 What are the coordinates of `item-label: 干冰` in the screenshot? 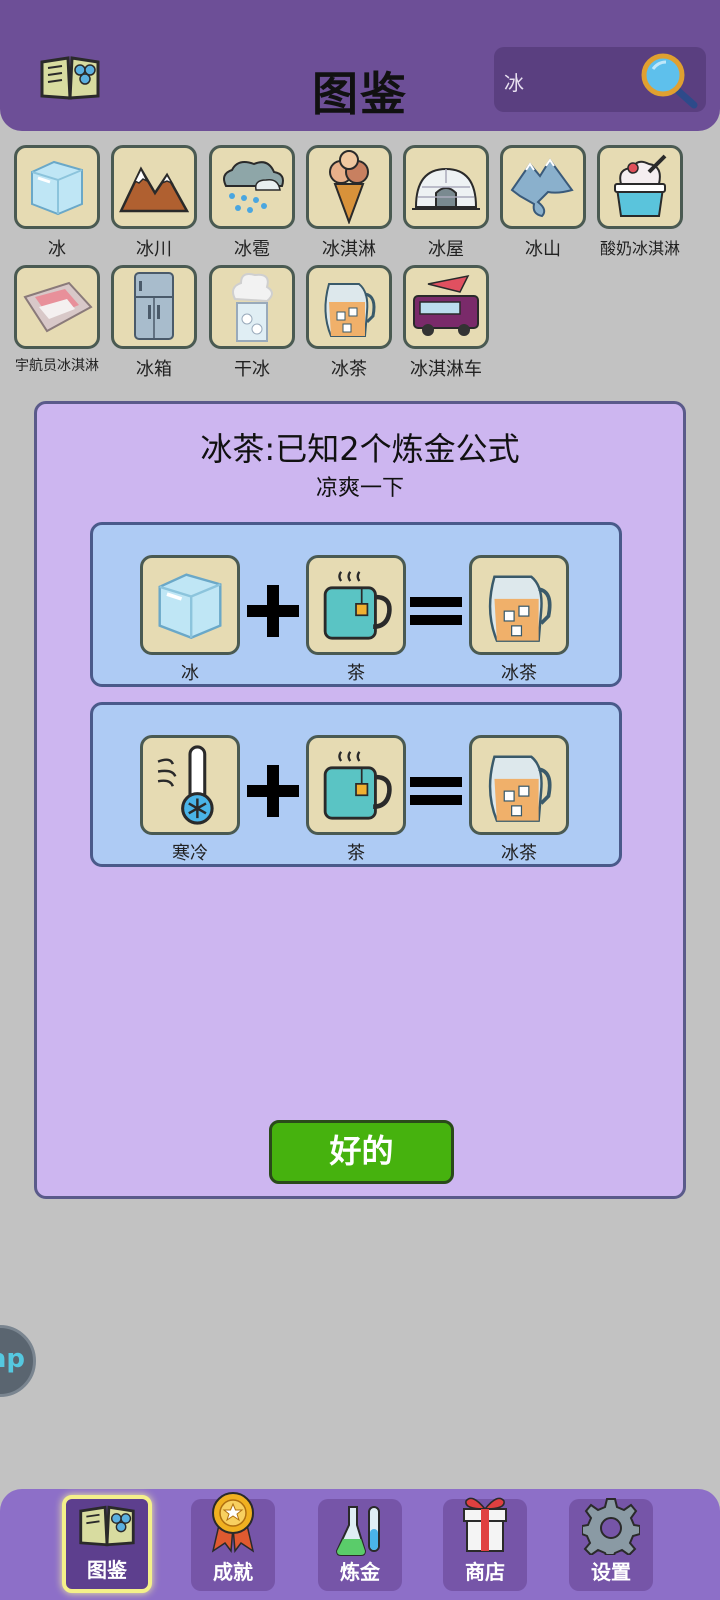 It's located at (252, 369).